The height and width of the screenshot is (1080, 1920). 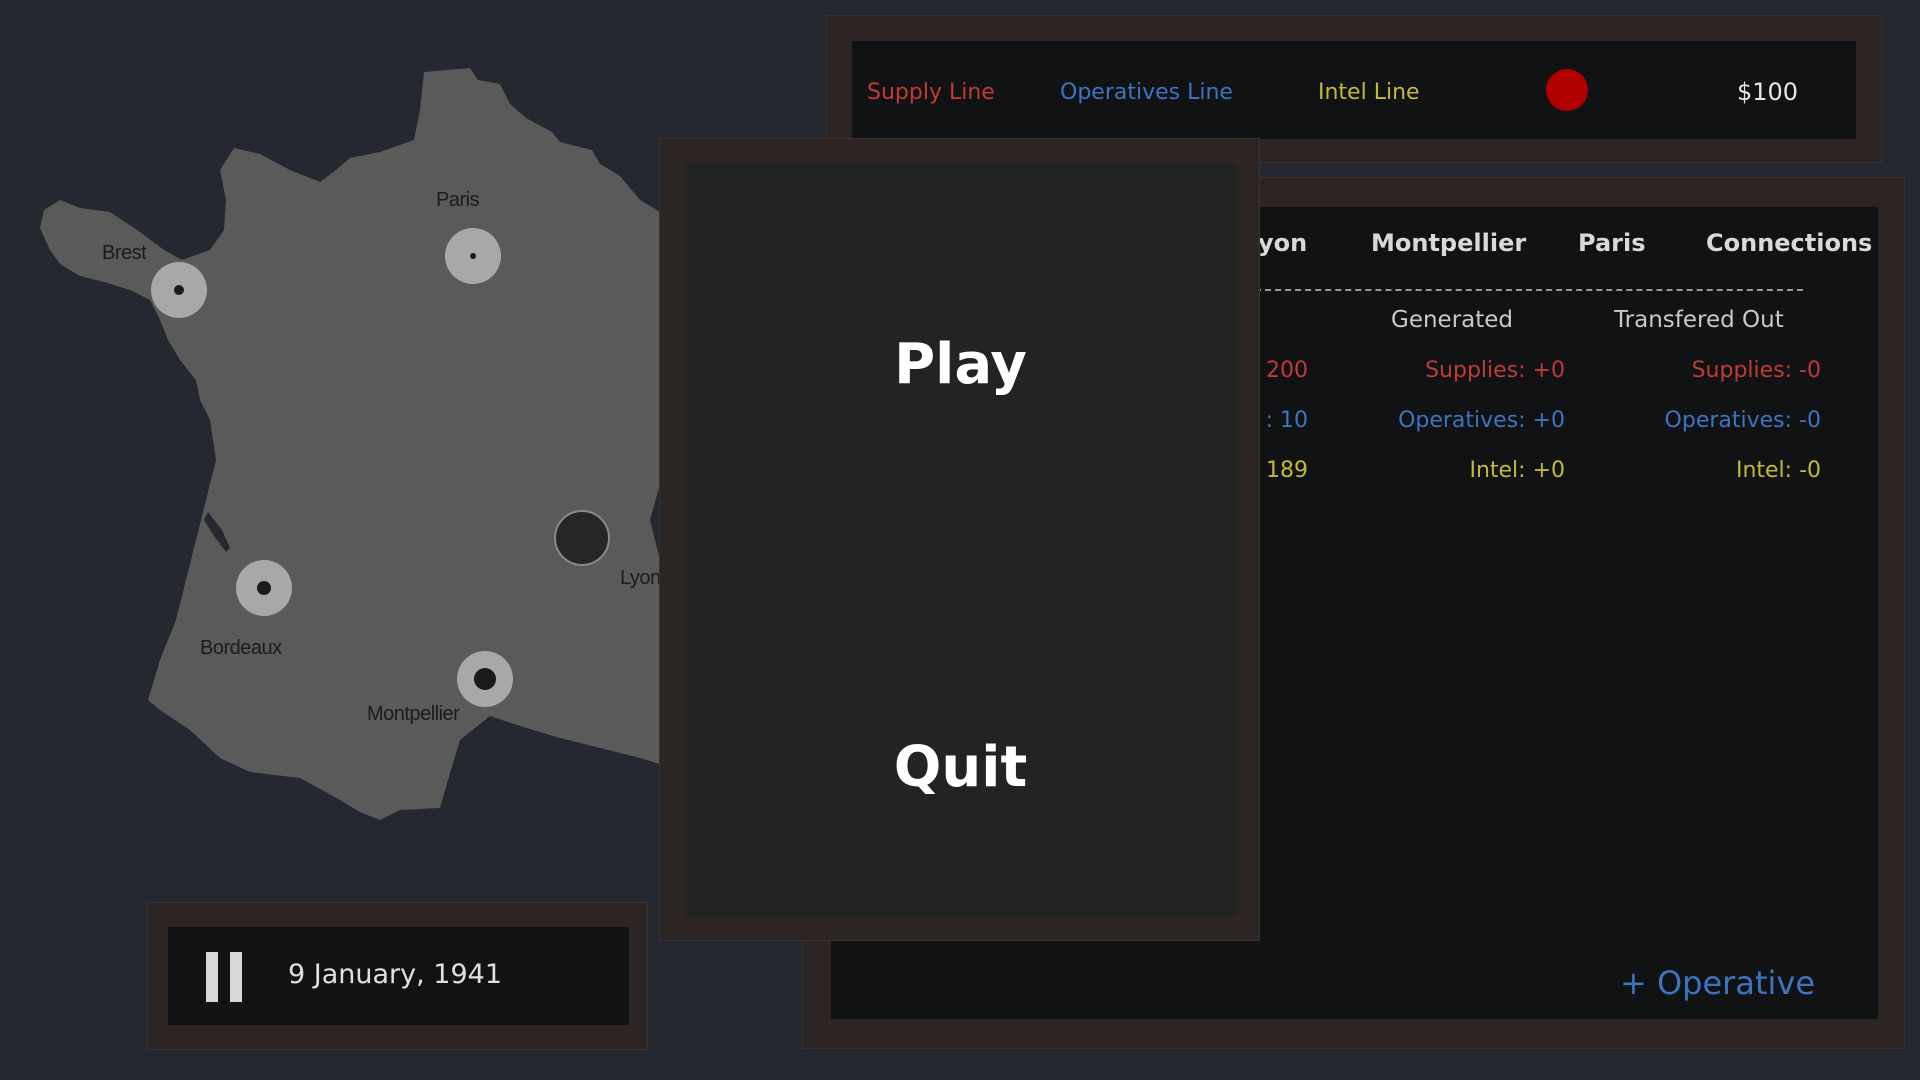 I want to click on supplies-generated: Supplies: +0, so click(x=1495, y=370).